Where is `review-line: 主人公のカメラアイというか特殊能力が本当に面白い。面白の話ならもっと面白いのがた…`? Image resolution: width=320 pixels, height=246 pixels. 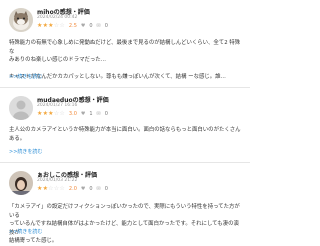 review-line: 主人公のカメラアイというか特殊能力が本当に面白い。面白の話ならもっと面白いのがた… is located at coordinates (125, 134).